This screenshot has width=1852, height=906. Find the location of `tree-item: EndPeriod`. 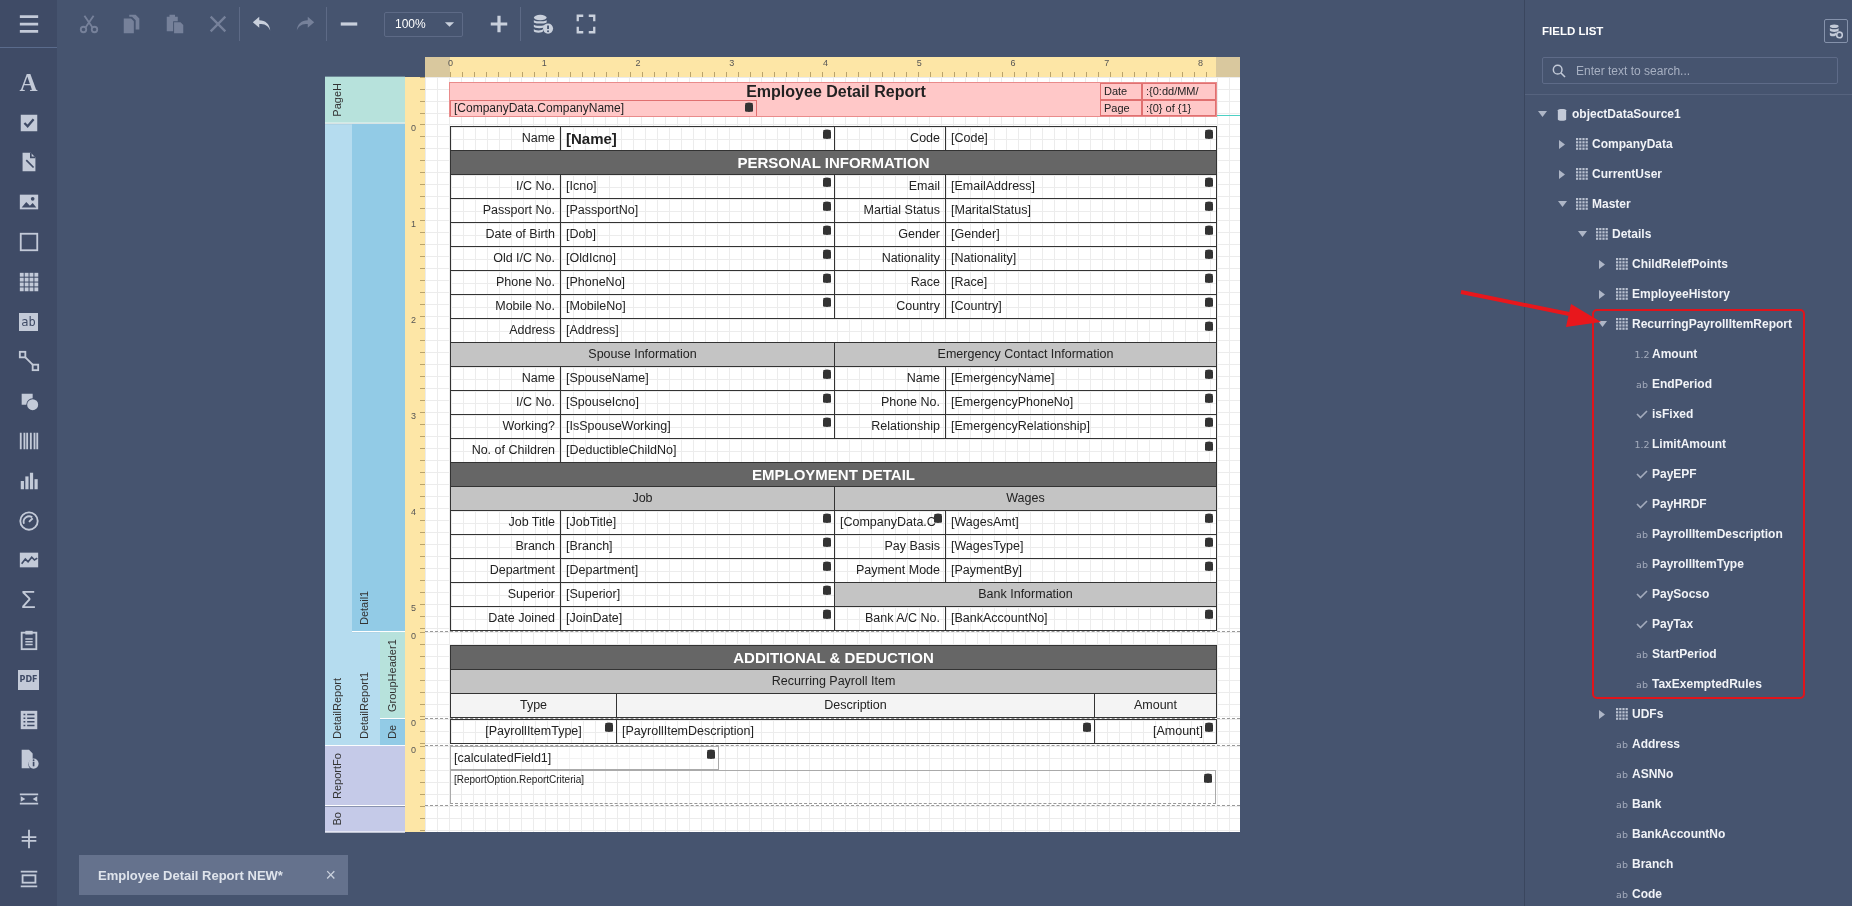

tree-item: EndPeriod is located at coordinates (1682, 384).